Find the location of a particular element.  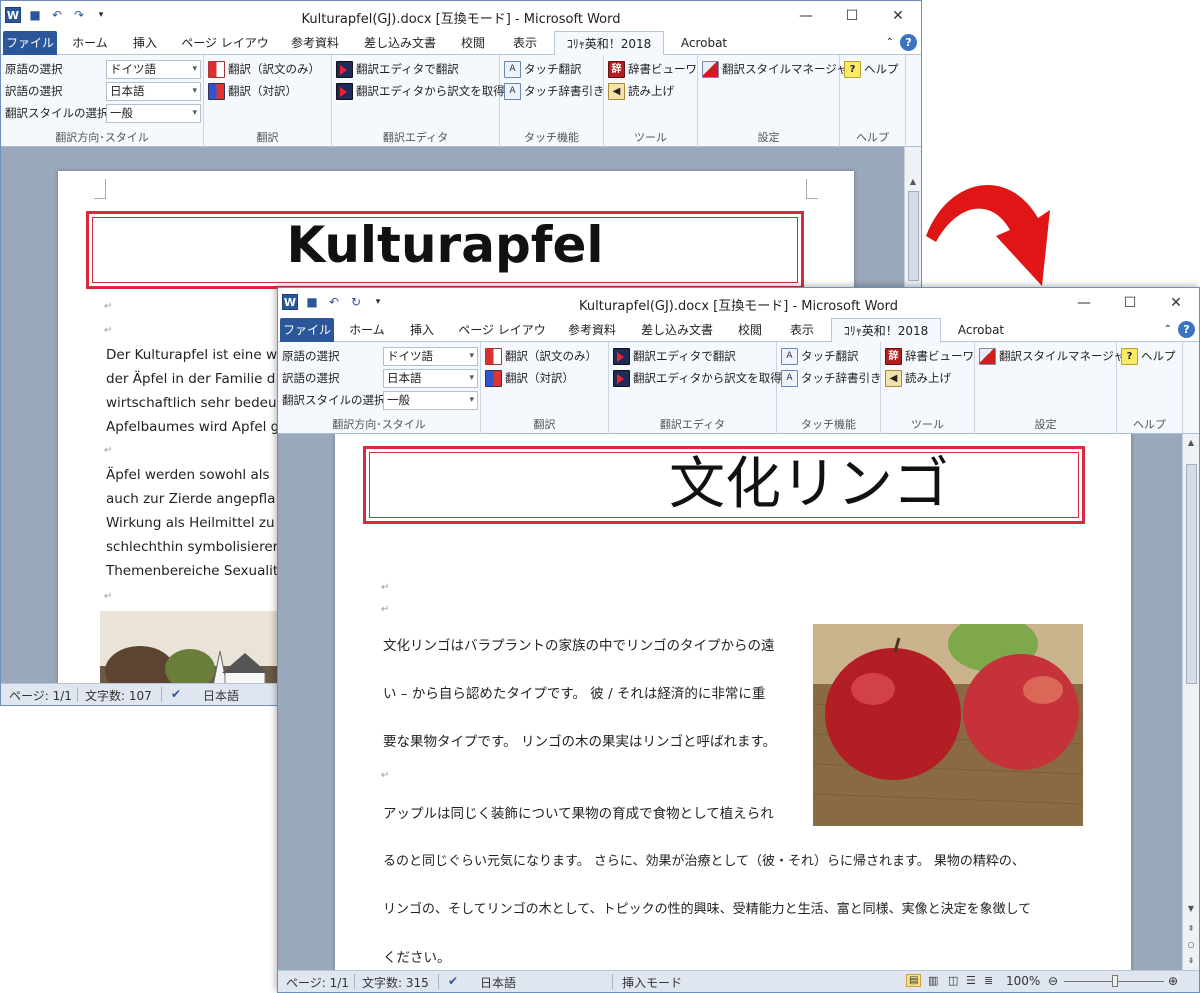

group-touch: A タッチ翻訳 A タッチ辞書引き タッチ機能 is located at coordinates (552, 101).